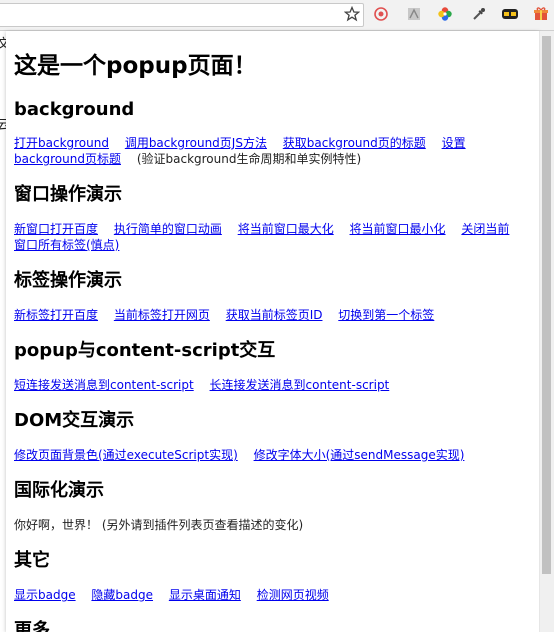 Image resolution: width=554 pixels, height=632 pixels. I want to click on action-link: 长连接发送消息到content-script, so click(300, 385).